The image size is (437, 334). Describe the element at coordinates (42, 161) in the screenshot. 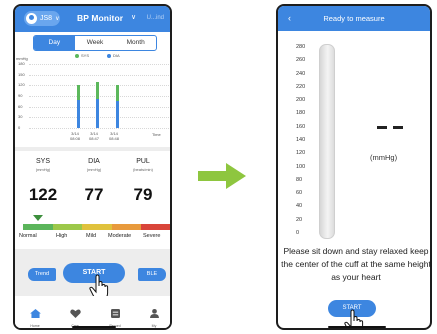

I see `sys-label: SYS` at that location.